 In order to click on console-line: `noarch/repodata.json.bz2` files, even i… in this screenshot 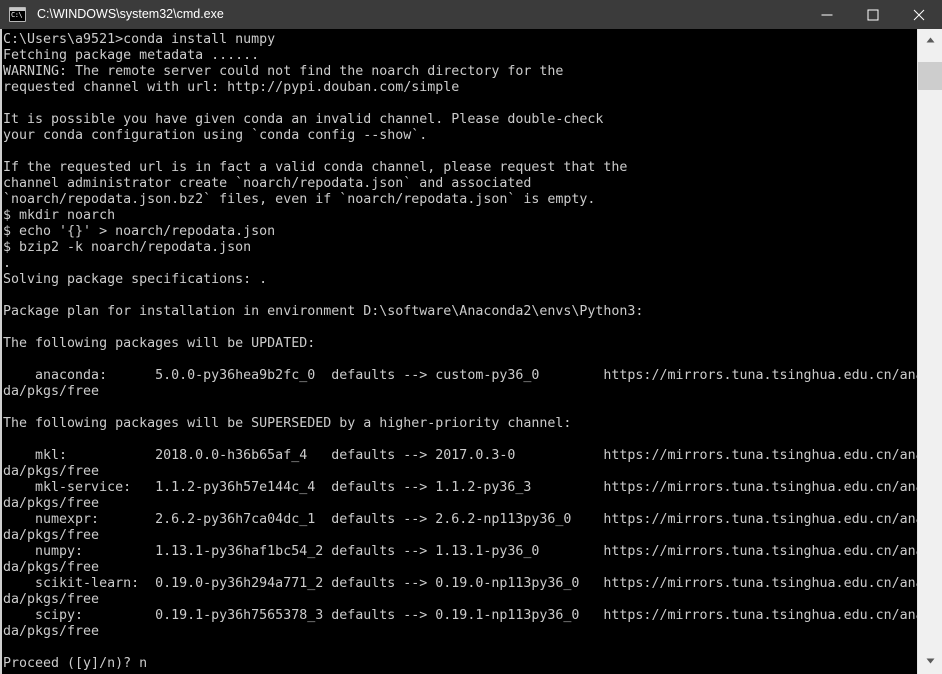, I will do `click(299, 199)`.